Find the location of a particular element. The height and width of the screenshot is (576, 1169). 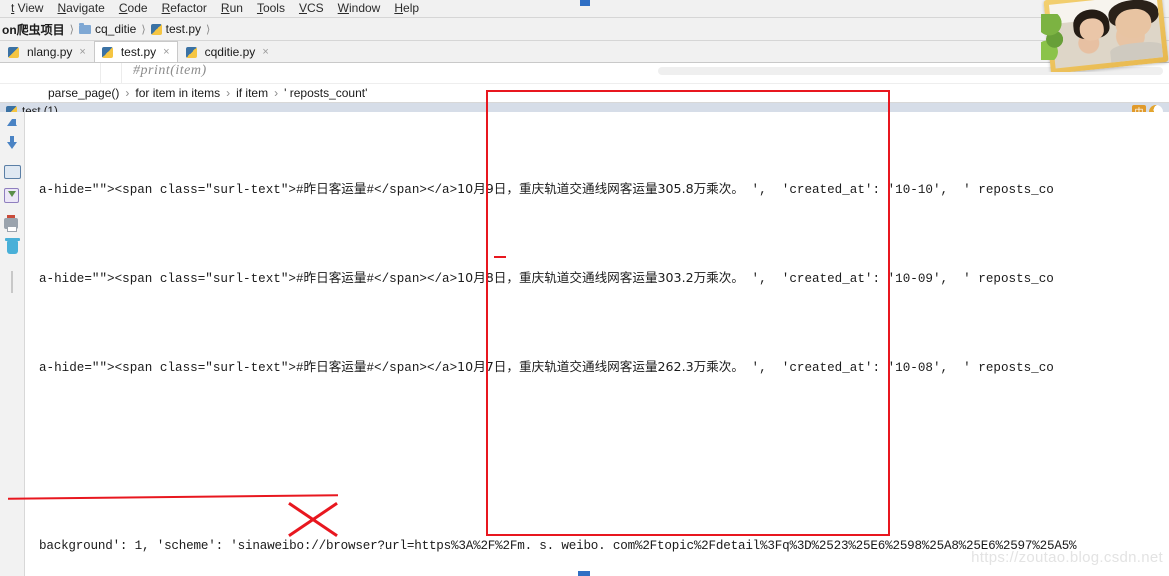

clear-all-icon is located at coordinates (12, 247).